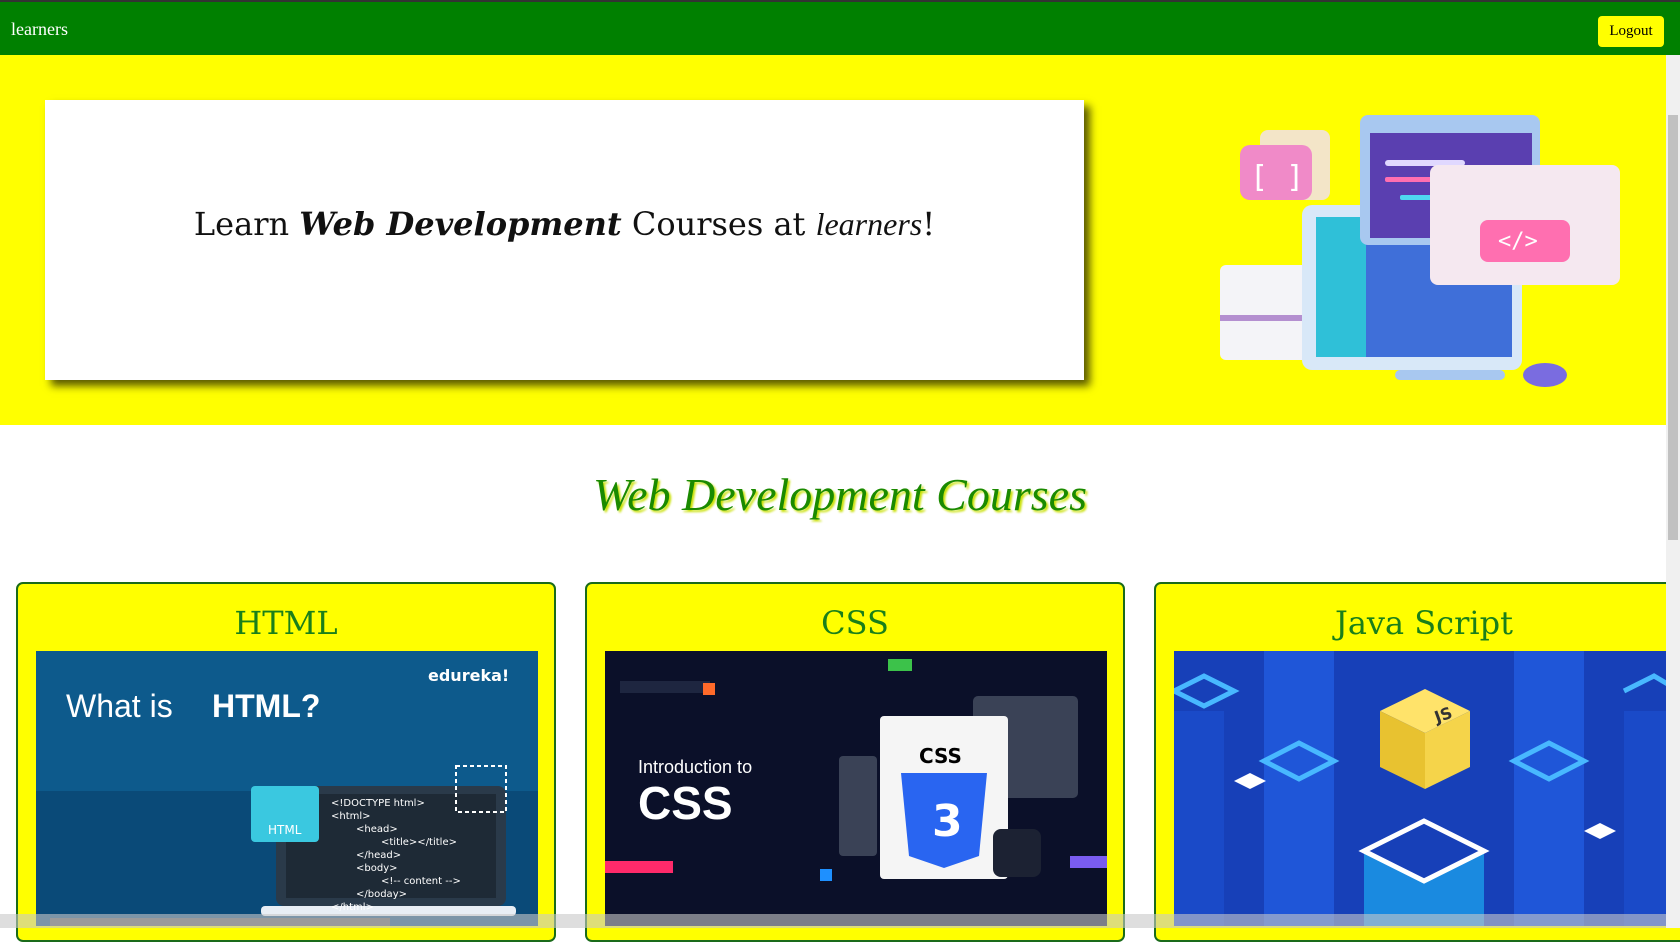 This screenshot has height=942, width=1680. What do you see at coordinates (285, 830) in the screenshot?
I see `svg-text: HTML` at bounding box center [285, 830].